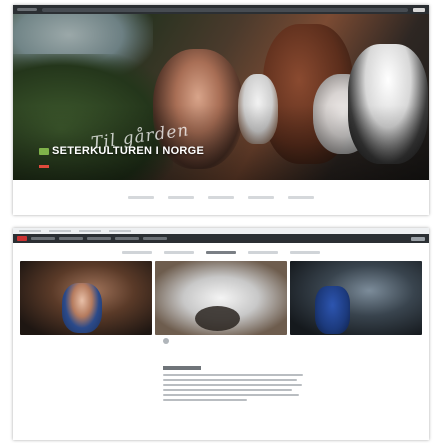 Image resolution: width=442 pixels, height=443 pixels. I want to click on gallery-photo-cow, so click(356, 298).